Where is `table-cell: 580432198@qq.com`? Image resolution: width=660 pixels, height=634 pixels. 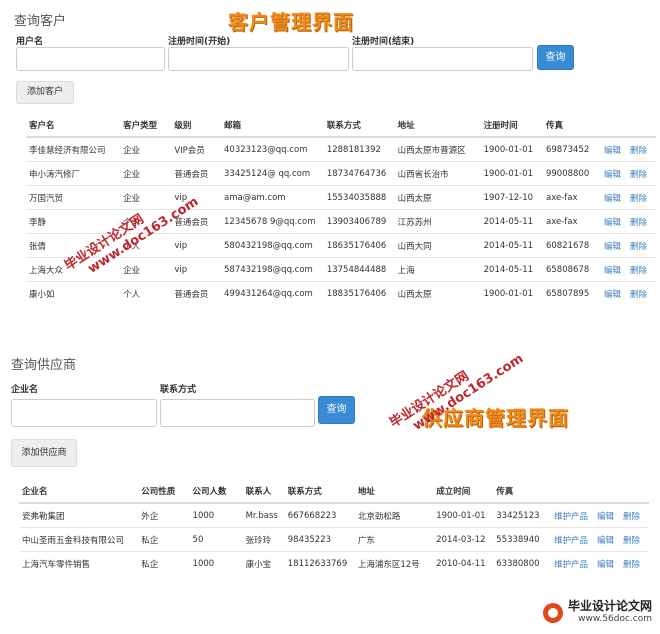
table-cell: 580432198@qq.com is located at coordinates (272, 245).